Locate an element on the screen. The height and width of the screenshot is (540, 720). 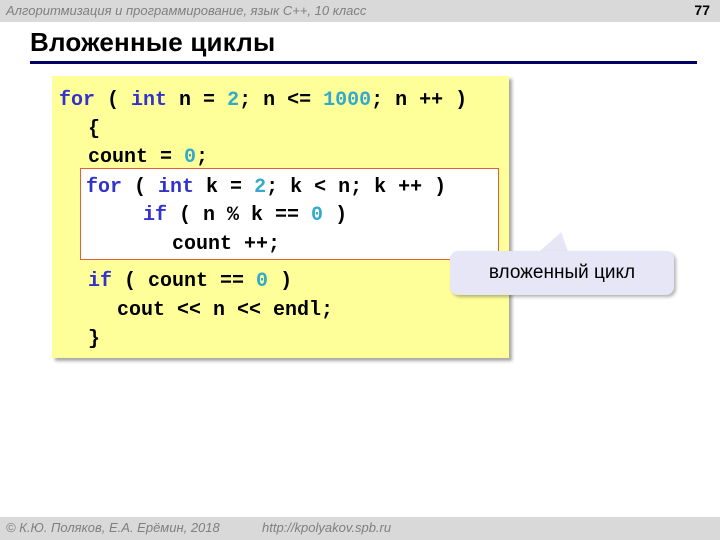
callout-bubble: вложенный цикл is located at coordinates (562, 273).